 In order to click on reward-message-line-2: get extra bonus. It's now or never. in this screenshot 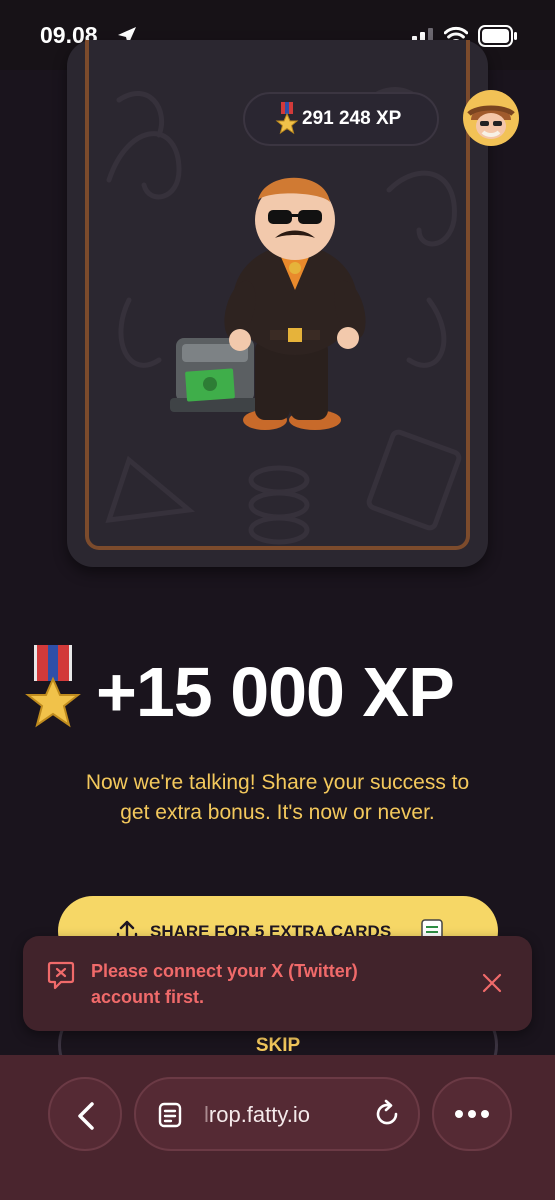, I will do `click(277, 812)`.